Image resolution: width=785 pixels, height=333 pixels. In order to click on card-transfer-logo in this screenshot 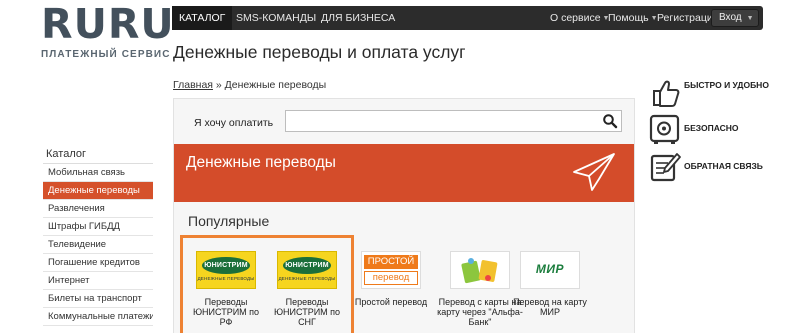, I will do `click(480, 270)`.